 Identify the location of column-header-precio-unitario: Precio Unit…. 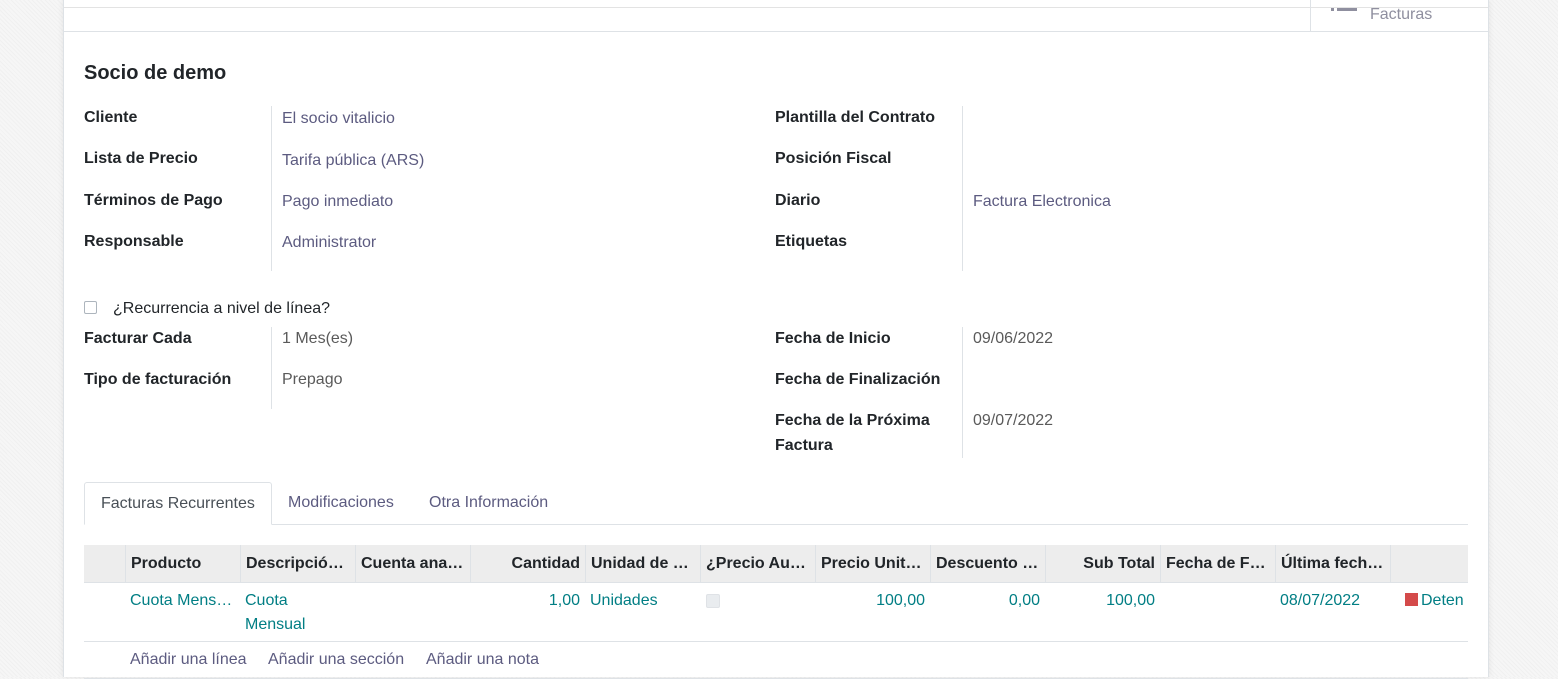
(872, 563).